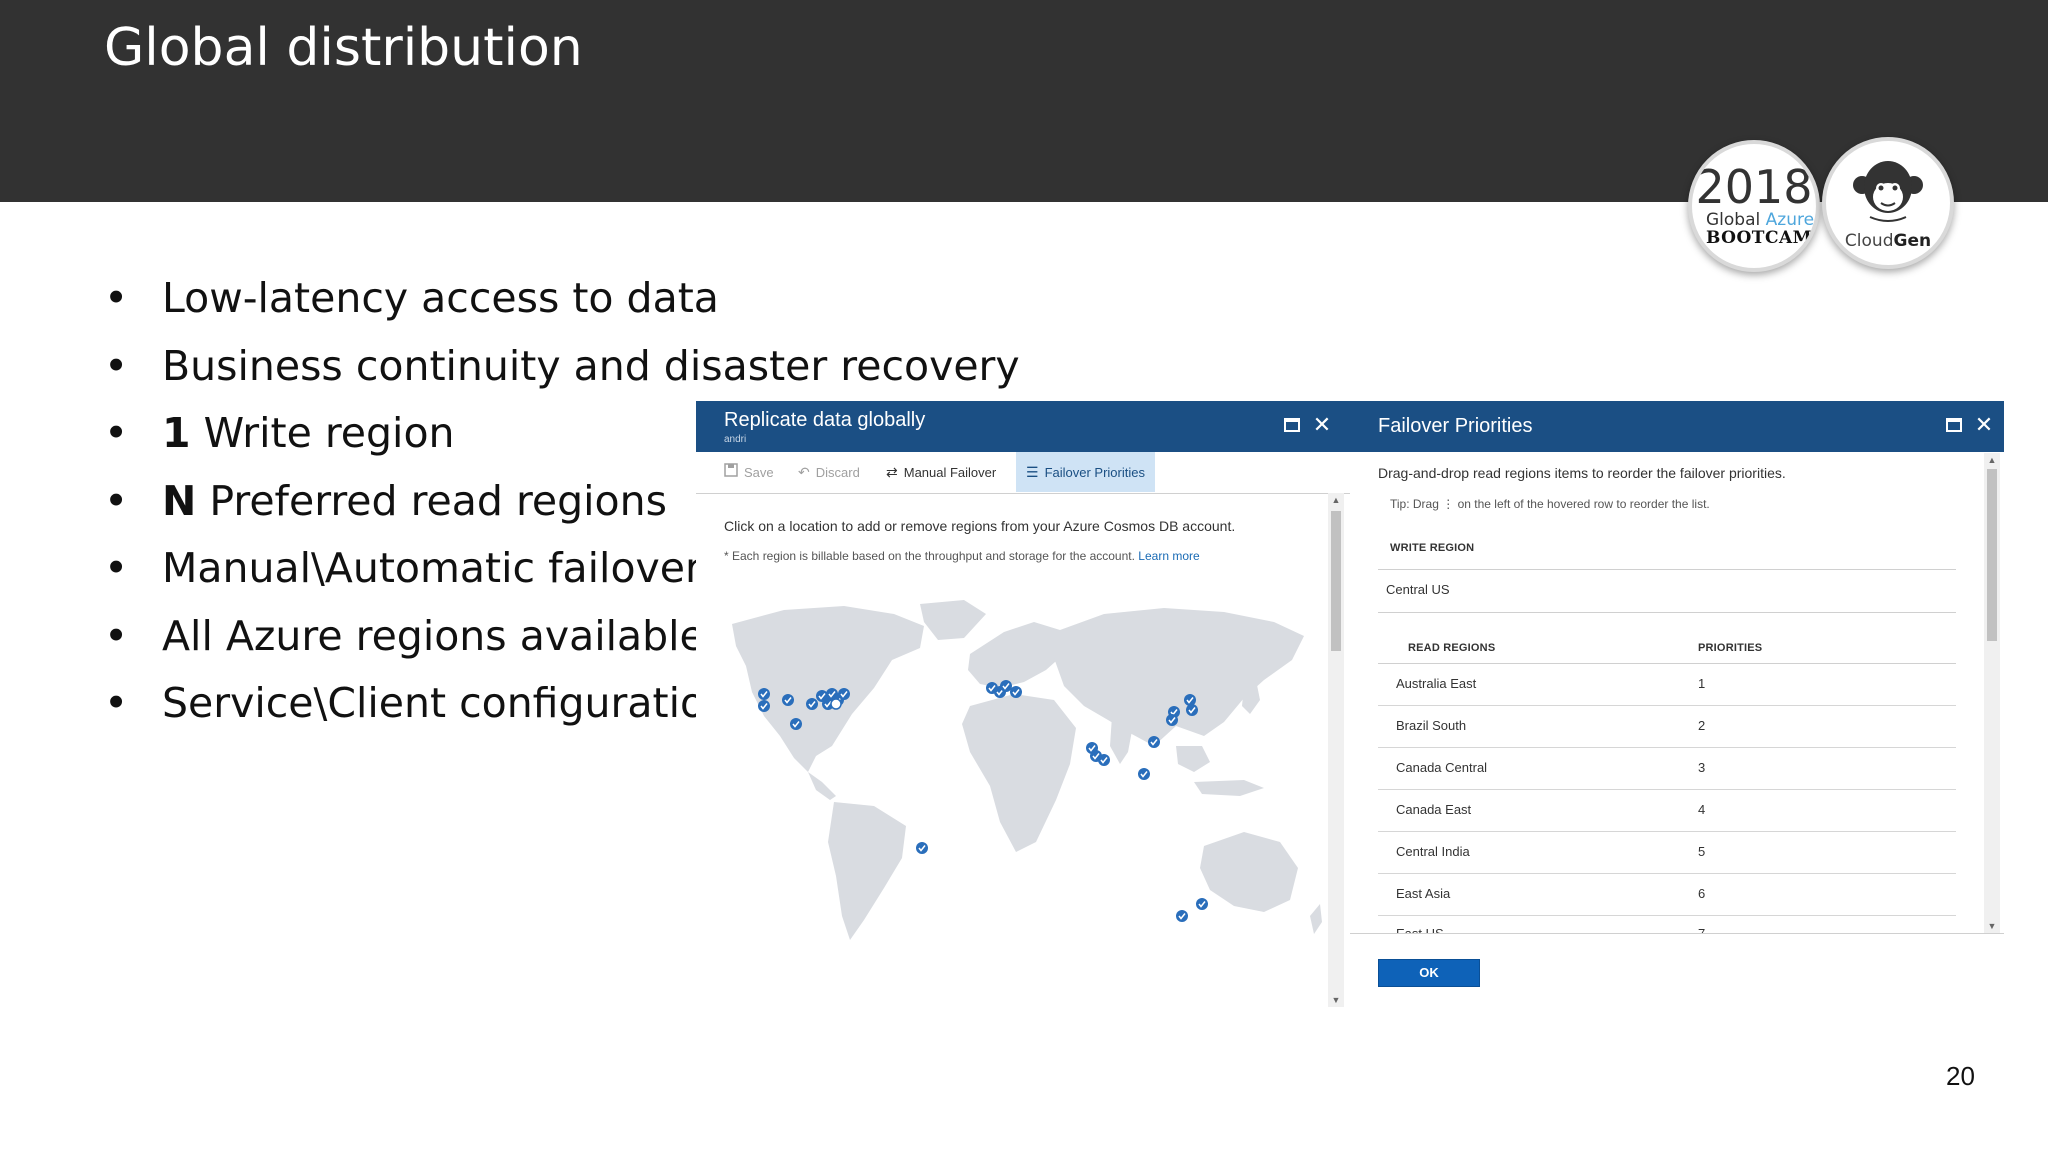  I want to click on global-azure-bootcamp-logo: 2018 Global Azure BOOTCAMP, so click(1754, 206).